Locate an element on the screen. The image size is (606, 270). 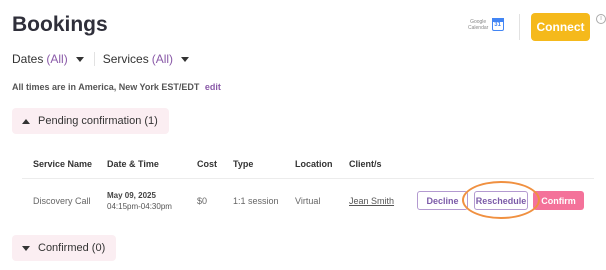
row-client-link: Jean Smith is located at coordinates (371, 201).